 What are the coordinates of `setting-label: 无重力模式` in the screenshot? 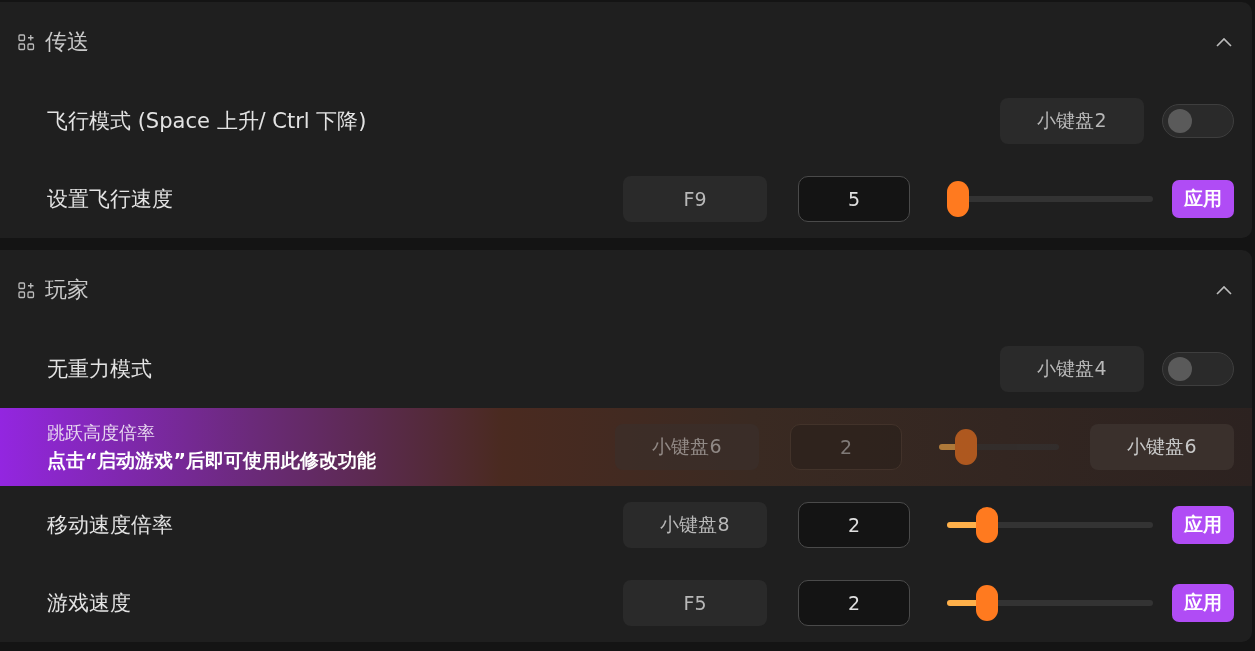 It's located at (100, 369).